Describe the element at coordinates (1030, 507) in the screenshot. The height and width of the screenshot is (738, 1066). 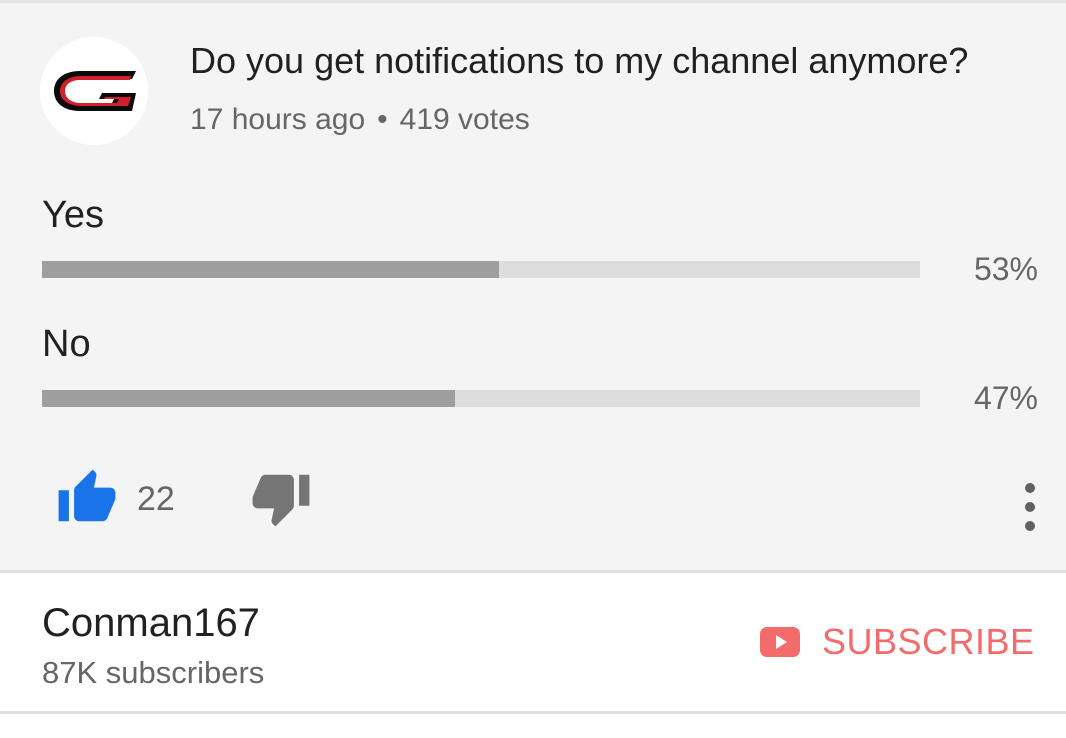
I see `more-vertical-icon` at that location.